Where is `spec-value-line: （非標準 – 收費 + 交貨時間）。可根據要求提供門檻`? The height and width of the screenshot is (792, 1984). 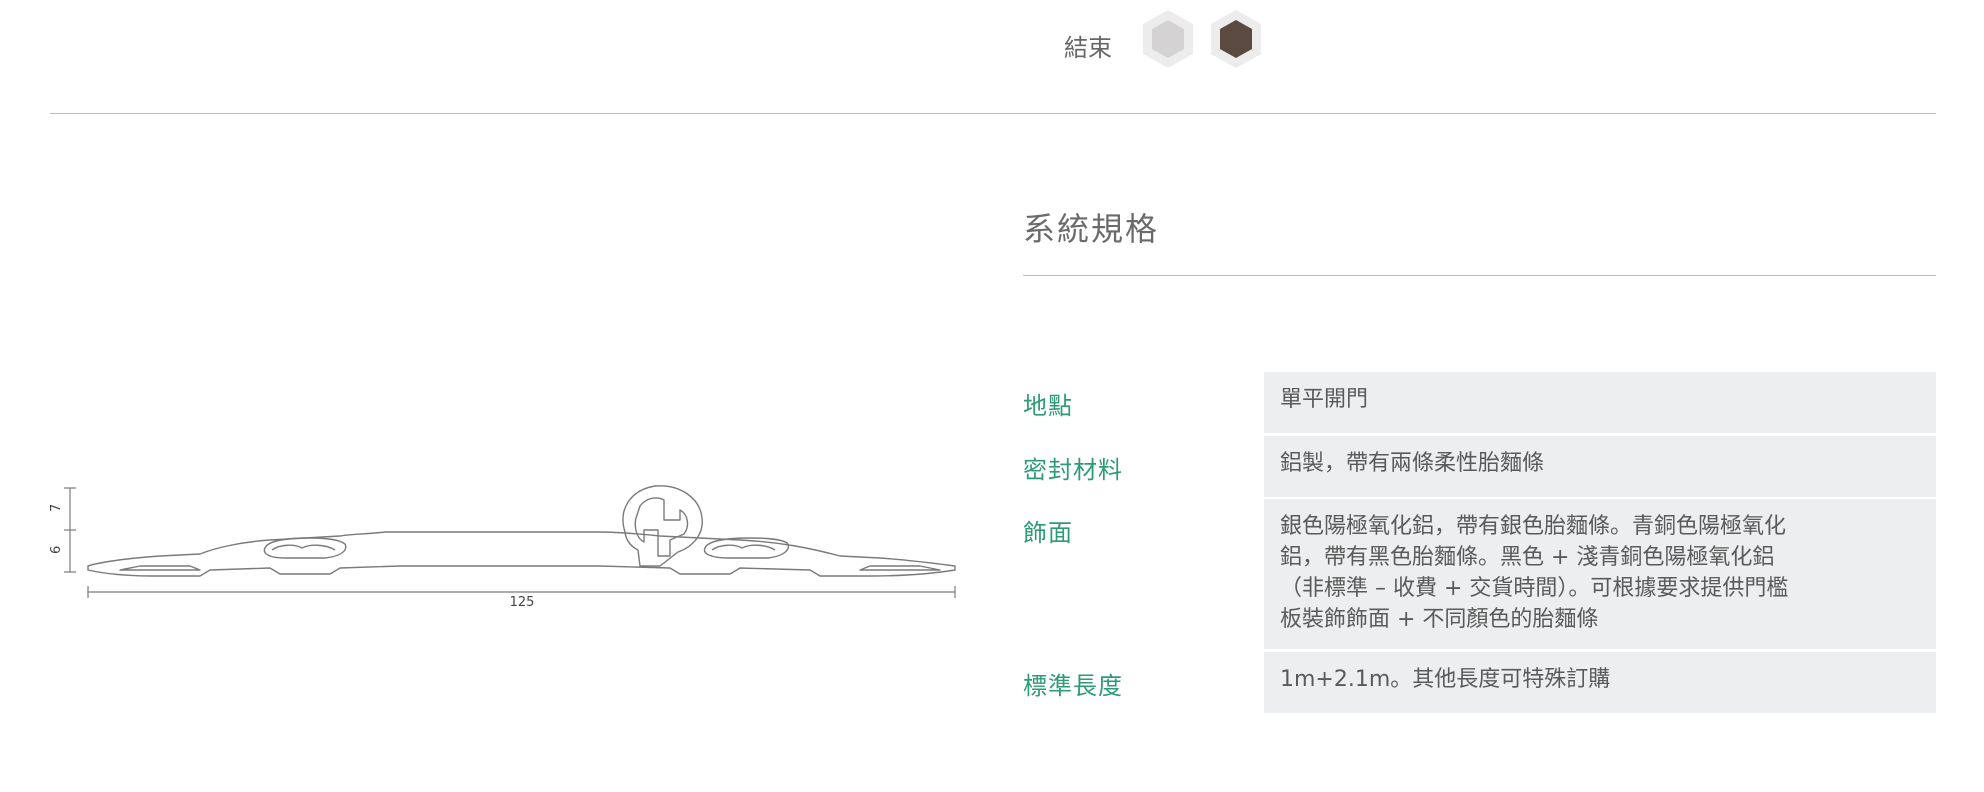
spec-value-line: （非標準 – 收費 + 交貨時間）。可根據要求提供門檻 is located at coordinates (1534, 588).